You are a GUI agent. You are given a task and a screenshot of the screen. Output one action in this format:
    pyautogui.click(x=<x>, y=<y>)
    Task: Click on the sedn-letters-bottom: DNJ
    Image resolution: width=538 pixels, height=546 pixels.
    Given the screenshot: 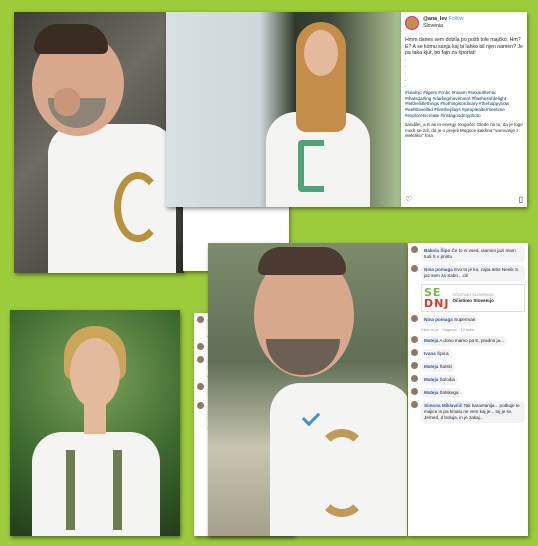 What is the action you would take?
    pyautogui.click(x=437, y=303)
    